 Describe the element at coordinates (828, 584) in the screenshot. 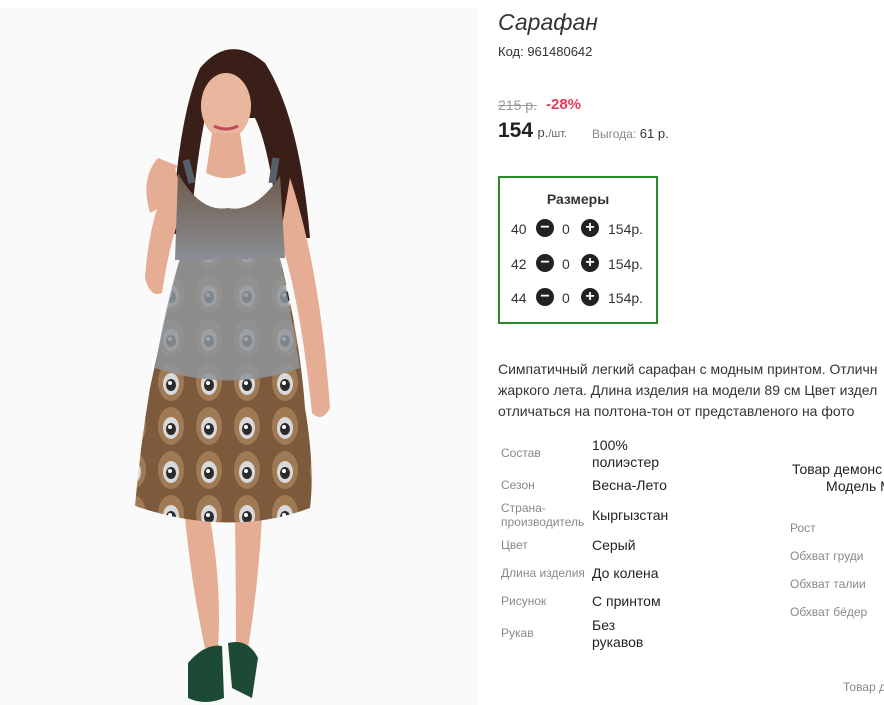

I see `model-param-waist: Обхват талии` at that location.